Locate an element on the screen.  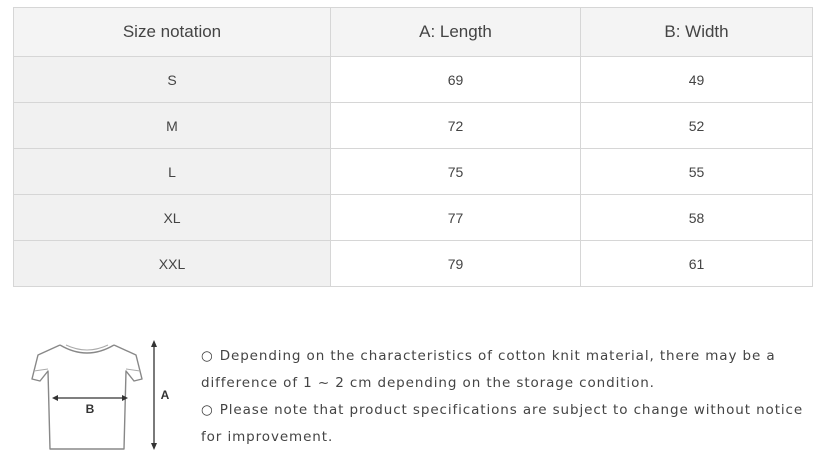
table-row: XXL 79 61 is located at coordinates (413, 263).